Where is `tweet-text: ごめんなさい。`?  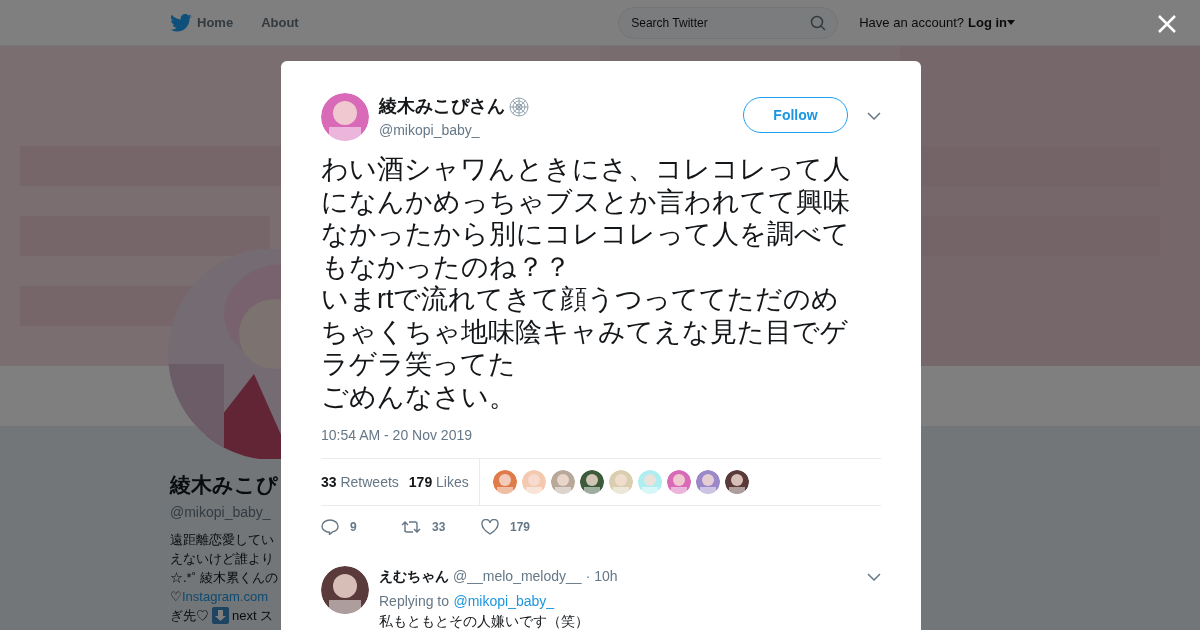 tweet-text: ごめんなさい。 is located at coordinates (419, 396).